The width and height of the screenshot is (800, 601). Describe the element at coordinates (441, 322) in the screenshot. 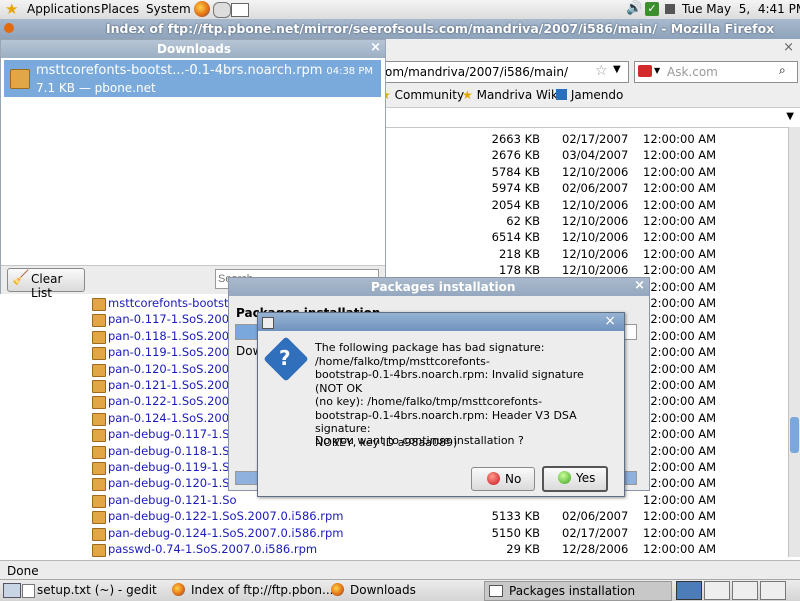

I see `dialog-titlebar: ×` at that location.